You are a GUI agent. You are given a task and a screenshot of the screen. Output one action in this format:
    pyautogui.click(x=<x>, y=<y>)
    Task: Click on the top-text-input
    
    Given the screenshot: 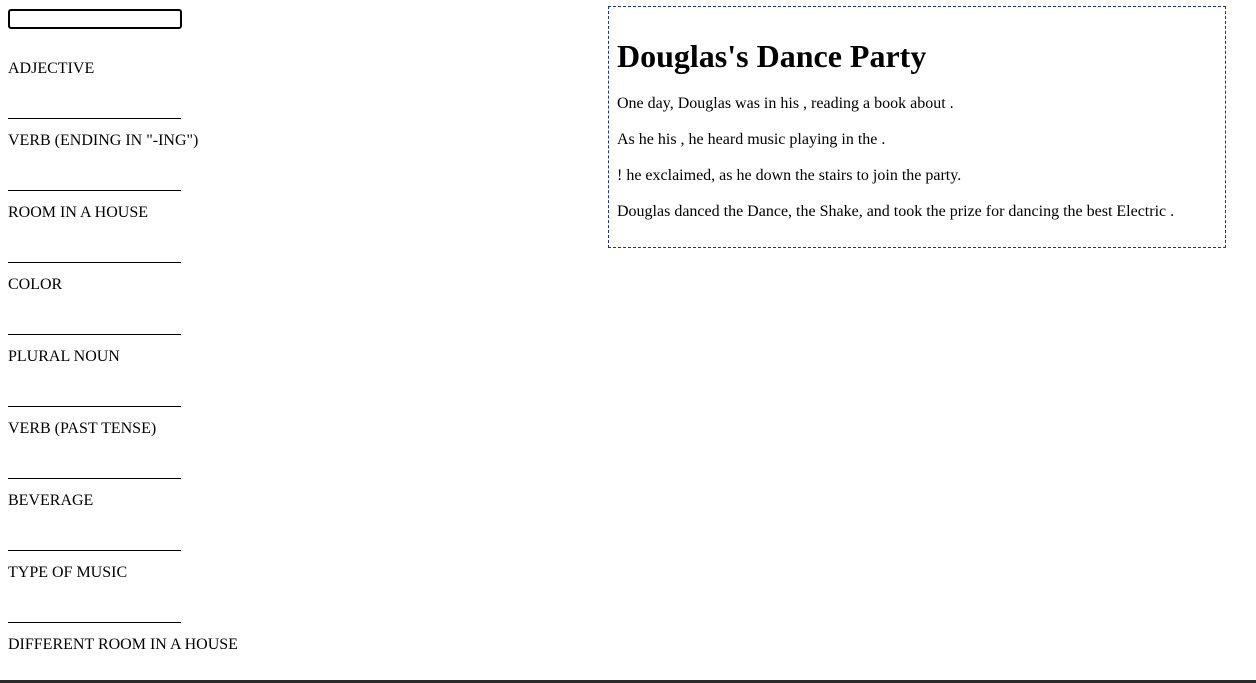 What is the action you would take?
    pyautogui.click(x=95, y=19)
    